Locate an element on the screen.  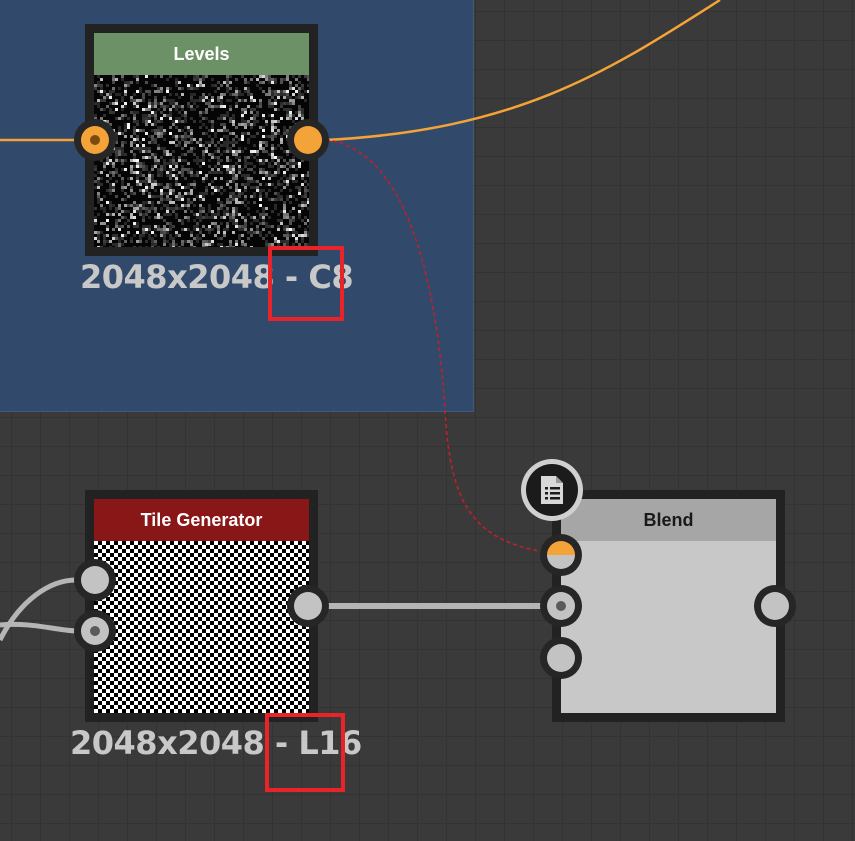
blend-node: Blend is located at coordinates (668, 606).